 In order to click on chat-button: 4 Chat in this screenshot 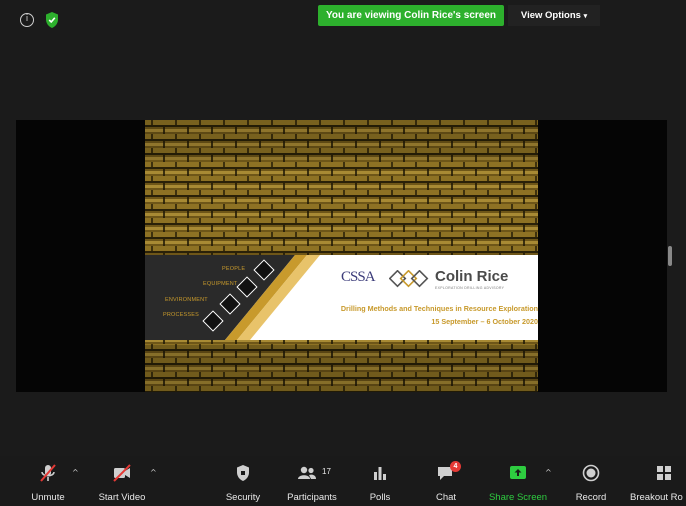, I will do `click(446, 481)`.